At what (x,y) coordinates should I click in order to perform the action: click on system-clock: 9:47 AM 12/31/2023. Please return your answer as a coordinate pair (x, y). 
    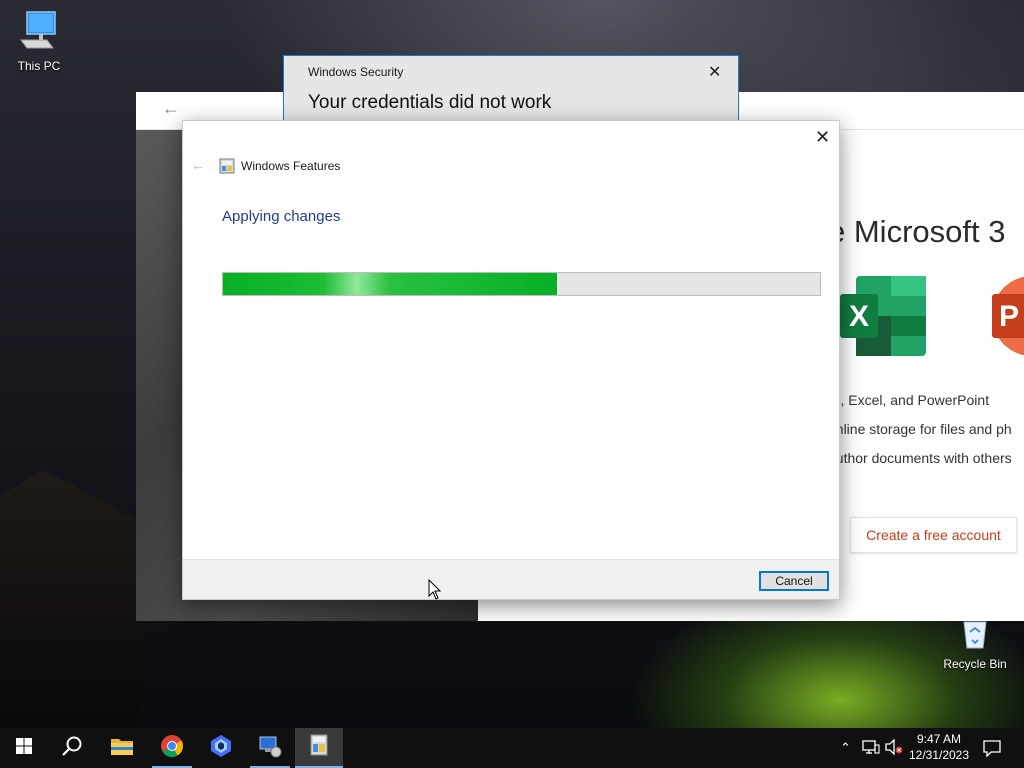
    Looking at the image, I should click on (939, 747).